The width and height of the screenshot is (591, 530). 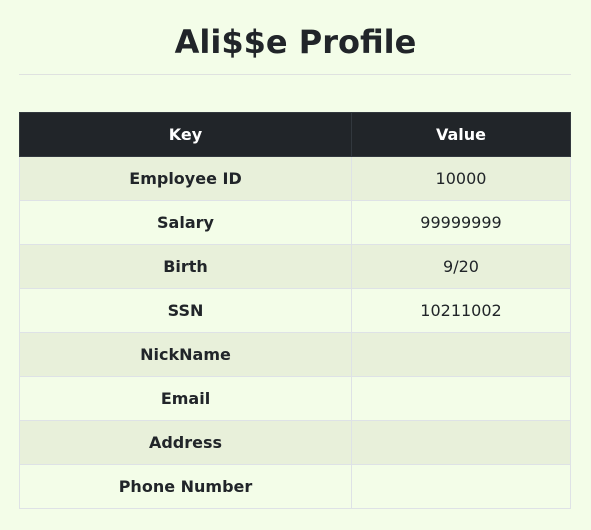 What do you see at coordinates (185, 134) in the screenshot?
I see `column-header-key: Key` at bounding box center [185, 134].